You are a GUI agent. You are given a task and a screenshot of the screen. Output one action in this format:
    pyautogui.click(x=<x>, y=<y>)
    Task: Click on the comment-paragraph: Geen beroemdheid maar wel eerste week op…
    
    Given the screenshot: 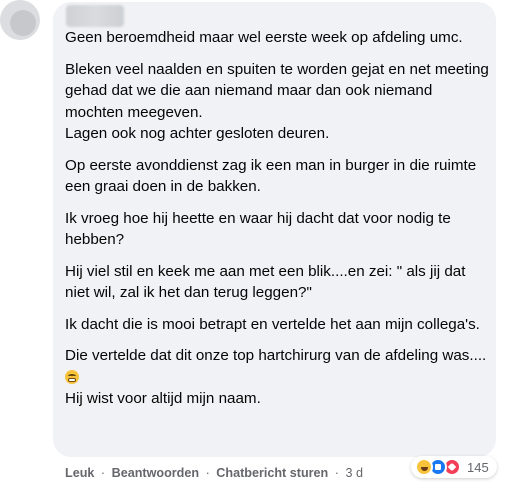 What is the action you would take?
    pyautogui.click(x=264, y=37)
    